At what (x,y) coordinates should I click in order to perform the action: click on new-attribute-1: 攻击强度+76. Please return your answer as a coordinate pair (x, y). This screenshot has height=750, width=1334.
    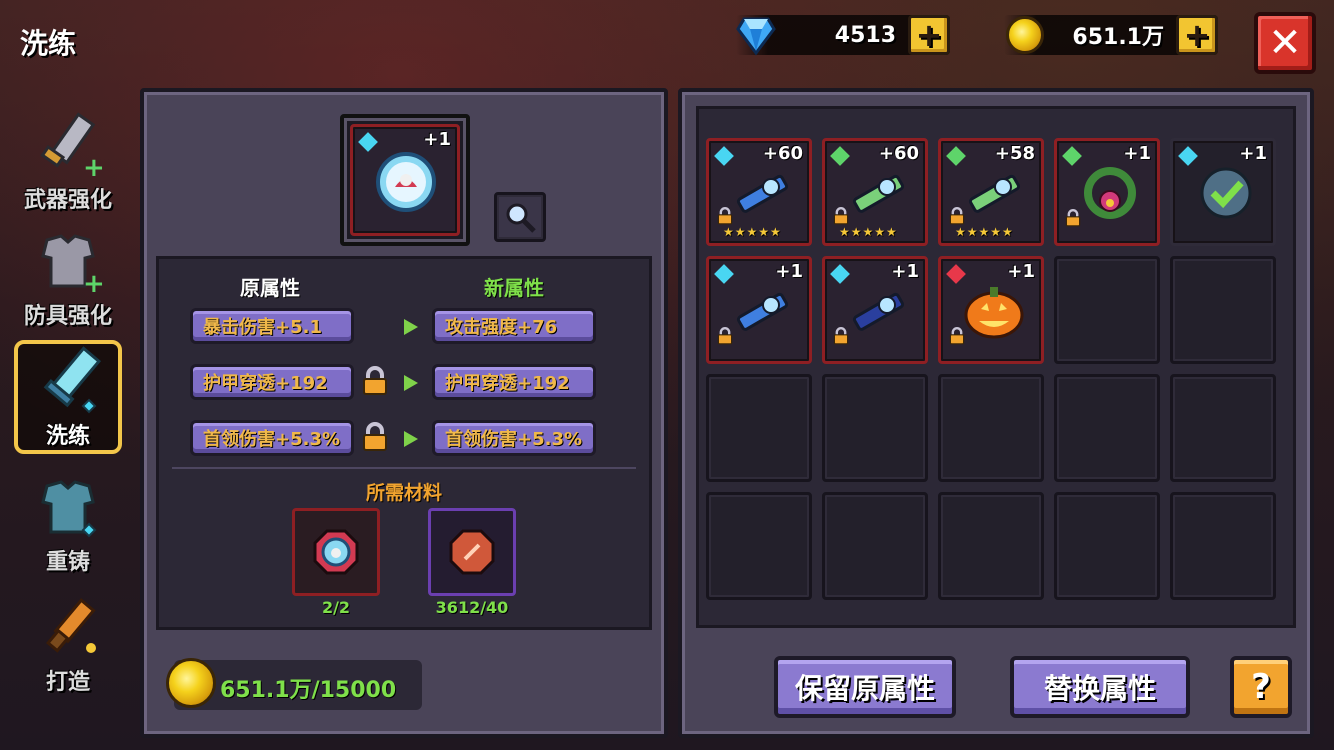
    Looking at the image, I should click on (514, 326).